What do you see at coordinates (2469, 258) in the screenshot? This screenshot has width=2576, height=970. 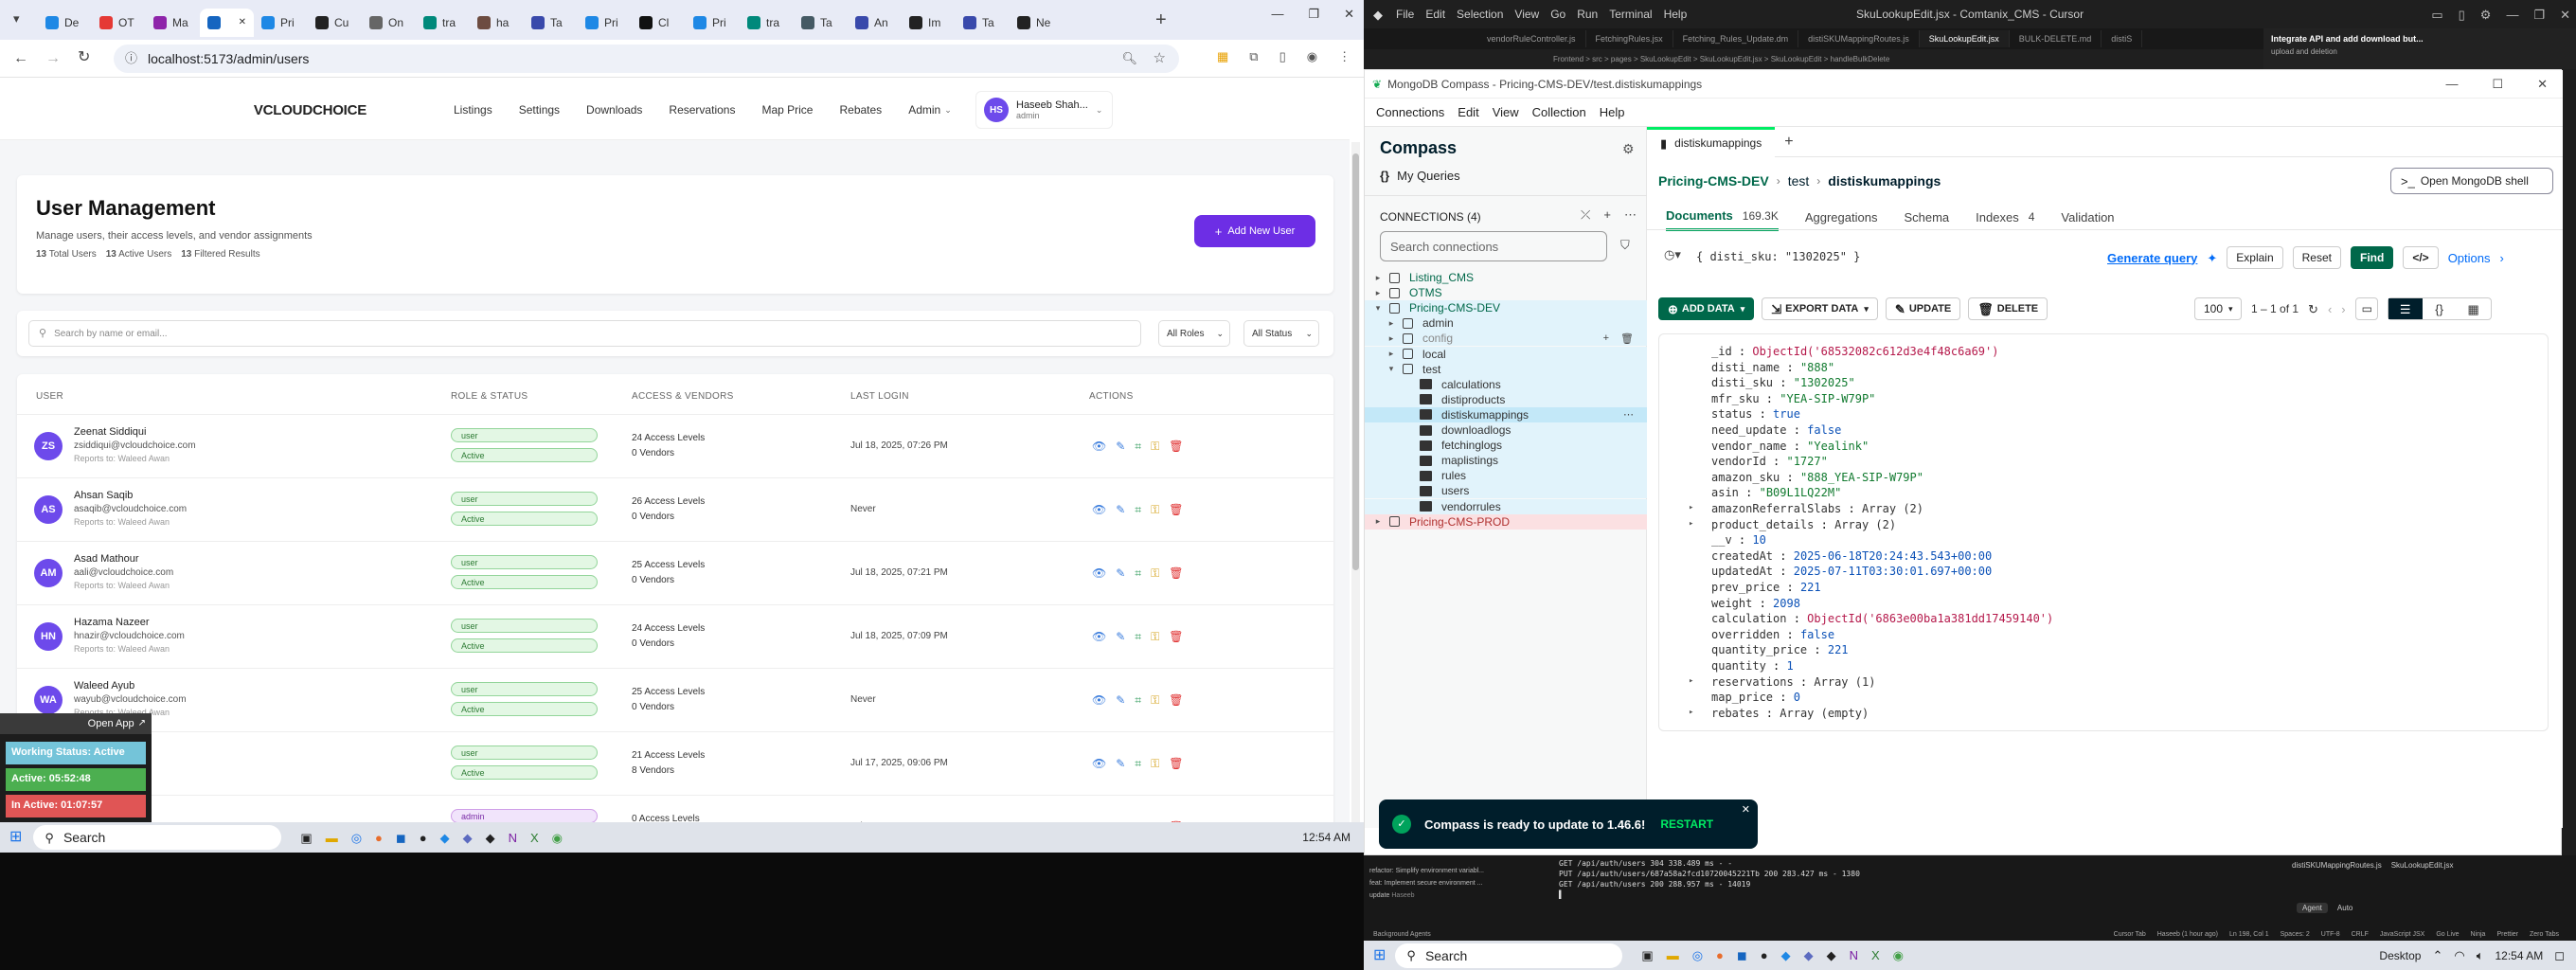 I see `options-toggle: Options` at bounding box center [2469, 258].